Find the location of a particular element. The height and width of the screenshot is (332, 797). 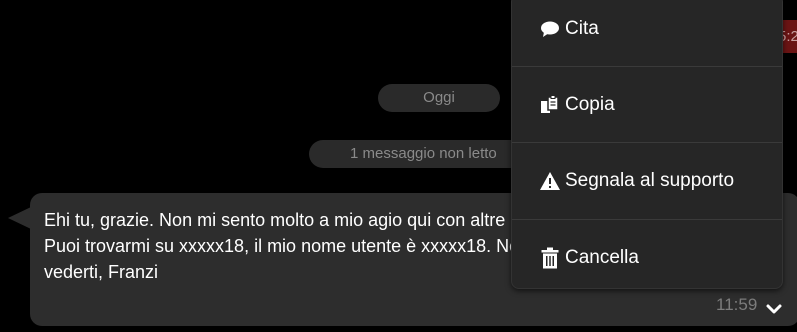

partial-timestamp-badge: 5:2 is located at coordinates (789, 36).